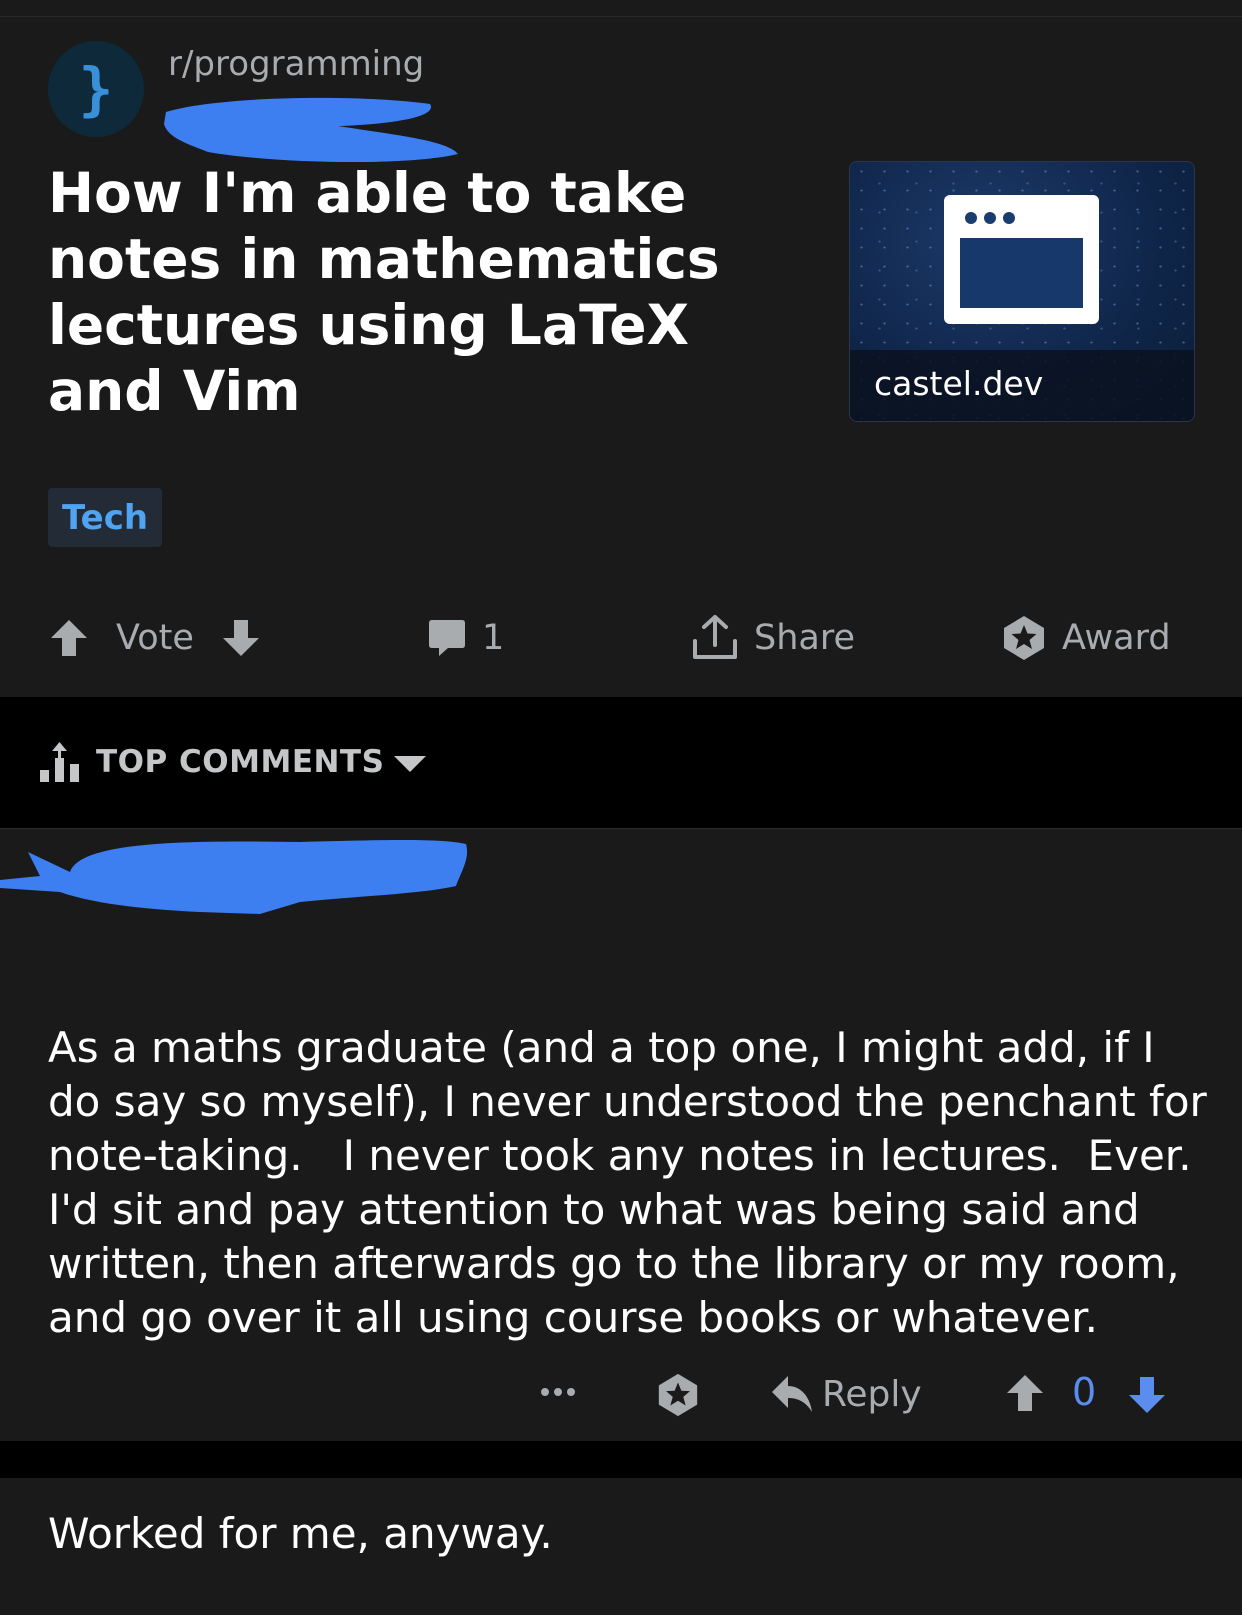  I want to click on link-domain: castel.dev, so click(959, 383).